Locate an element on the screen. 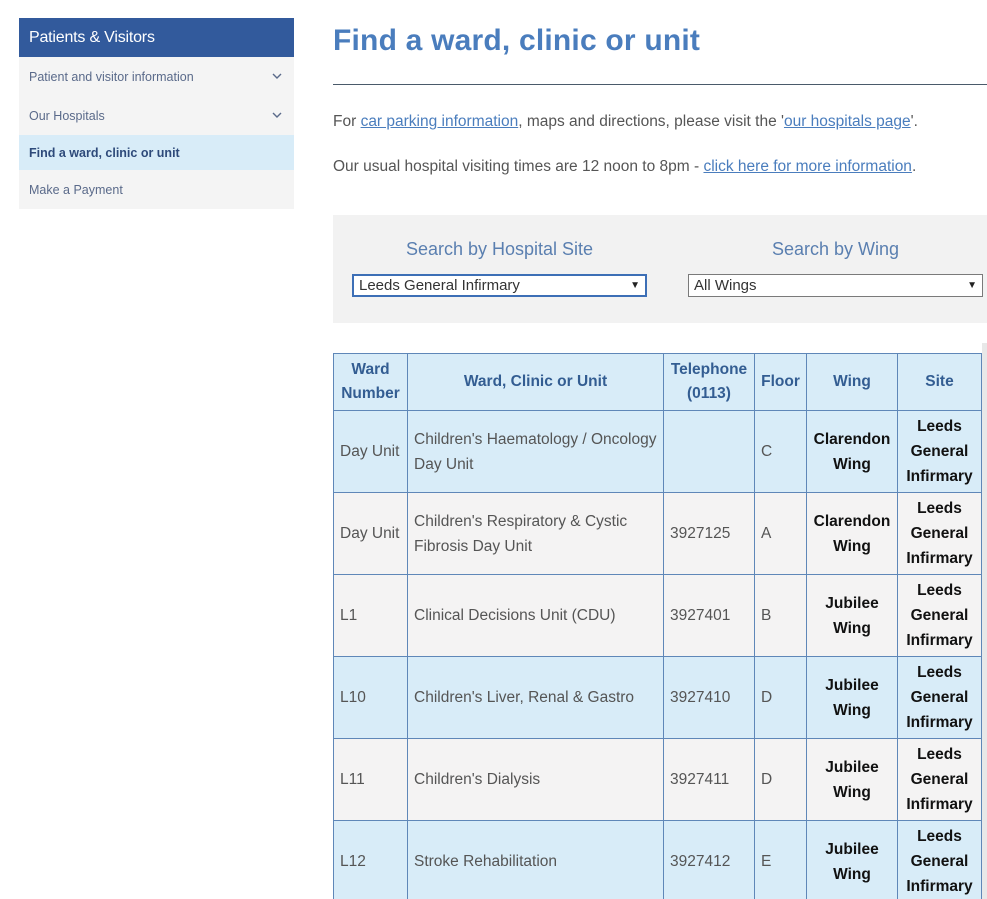  sidebar-item-our-hospitals: Our Hospitals is located at coordinates (156, 115).